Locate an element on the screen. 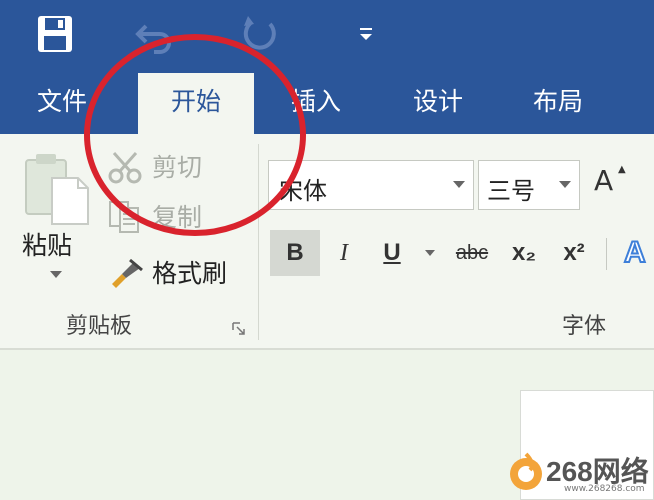 The image size is (654, 500). font-size-combobox: 三号 is located at coordinates (529, 185).